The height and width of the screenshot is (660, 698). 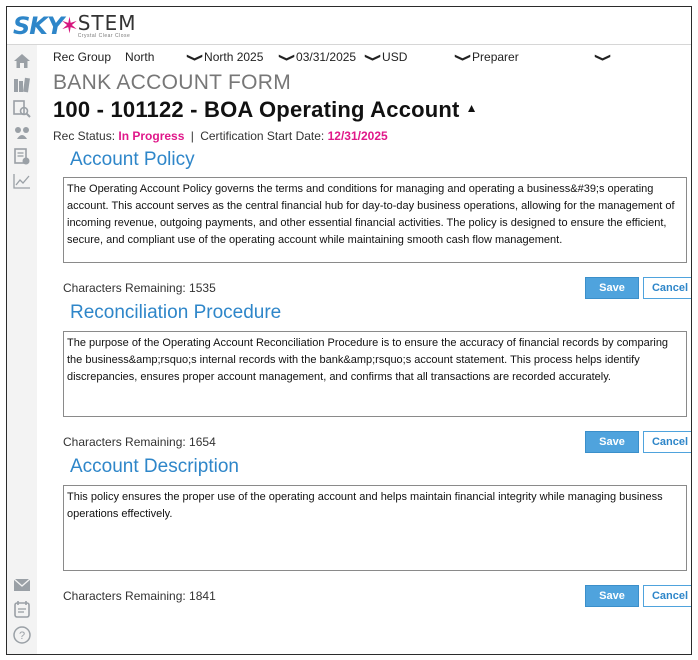 I want to click on document-check-icon, so click(x=22, y=157).